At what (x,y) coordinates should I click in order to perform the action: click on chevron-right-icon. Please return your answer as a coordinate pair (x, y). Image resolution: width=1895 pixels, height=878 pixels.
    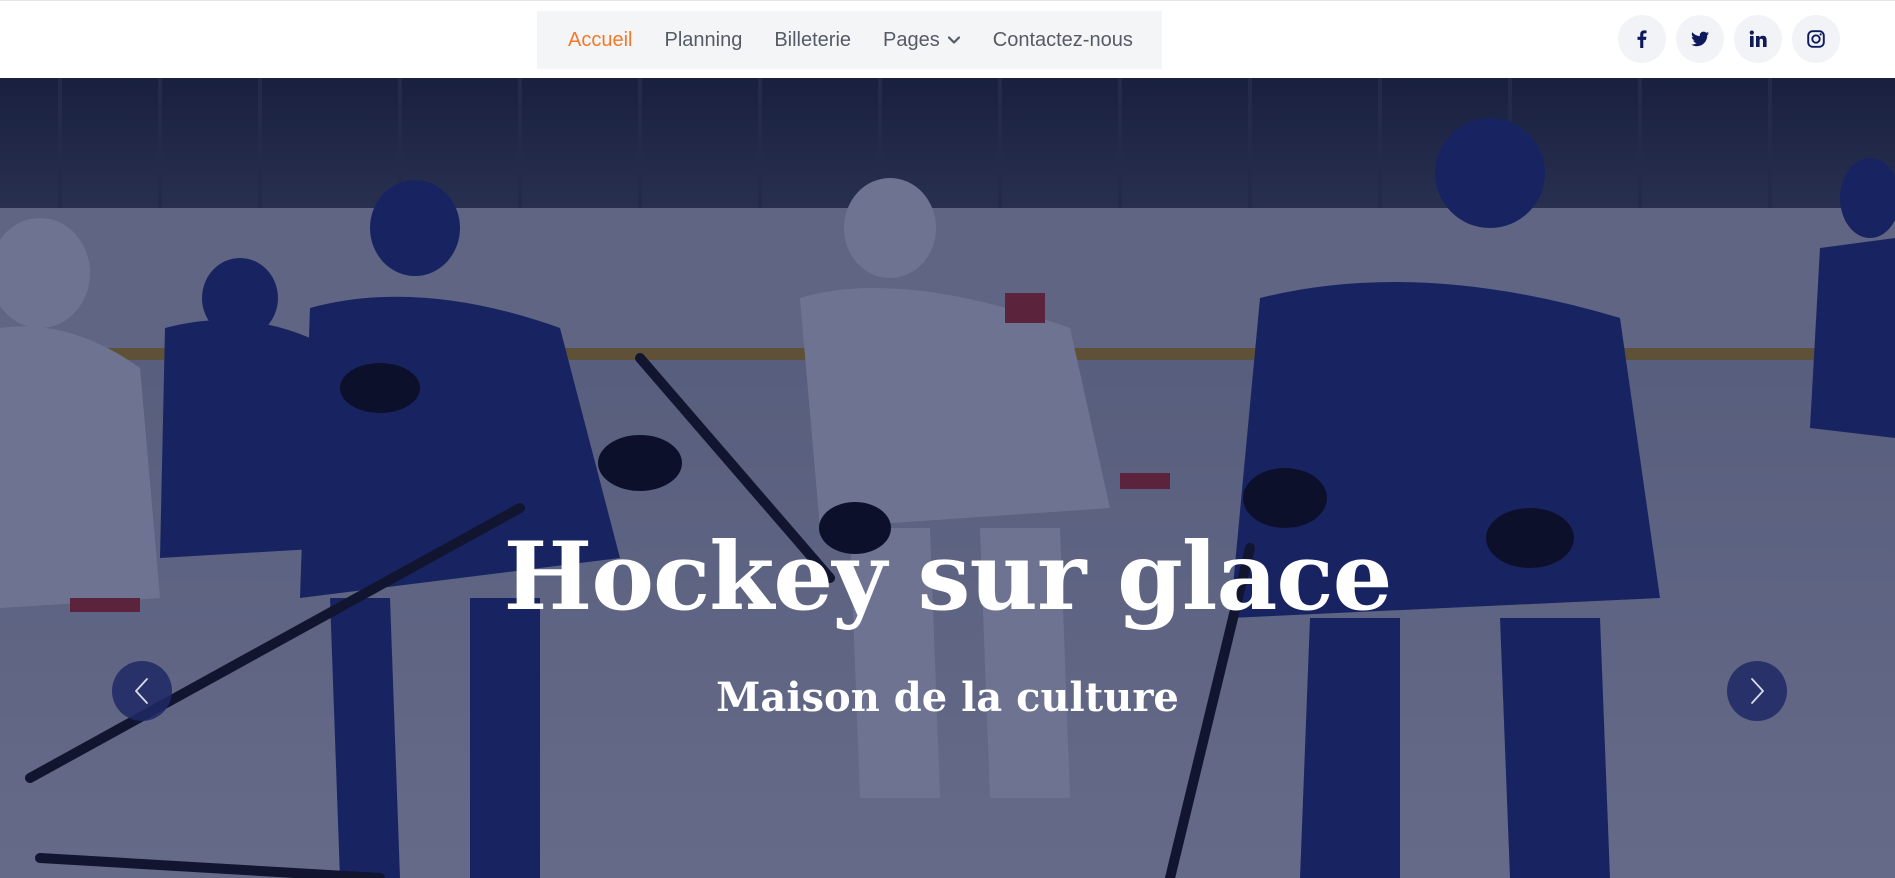
    Looking at the image, I should click on (1757, 691).